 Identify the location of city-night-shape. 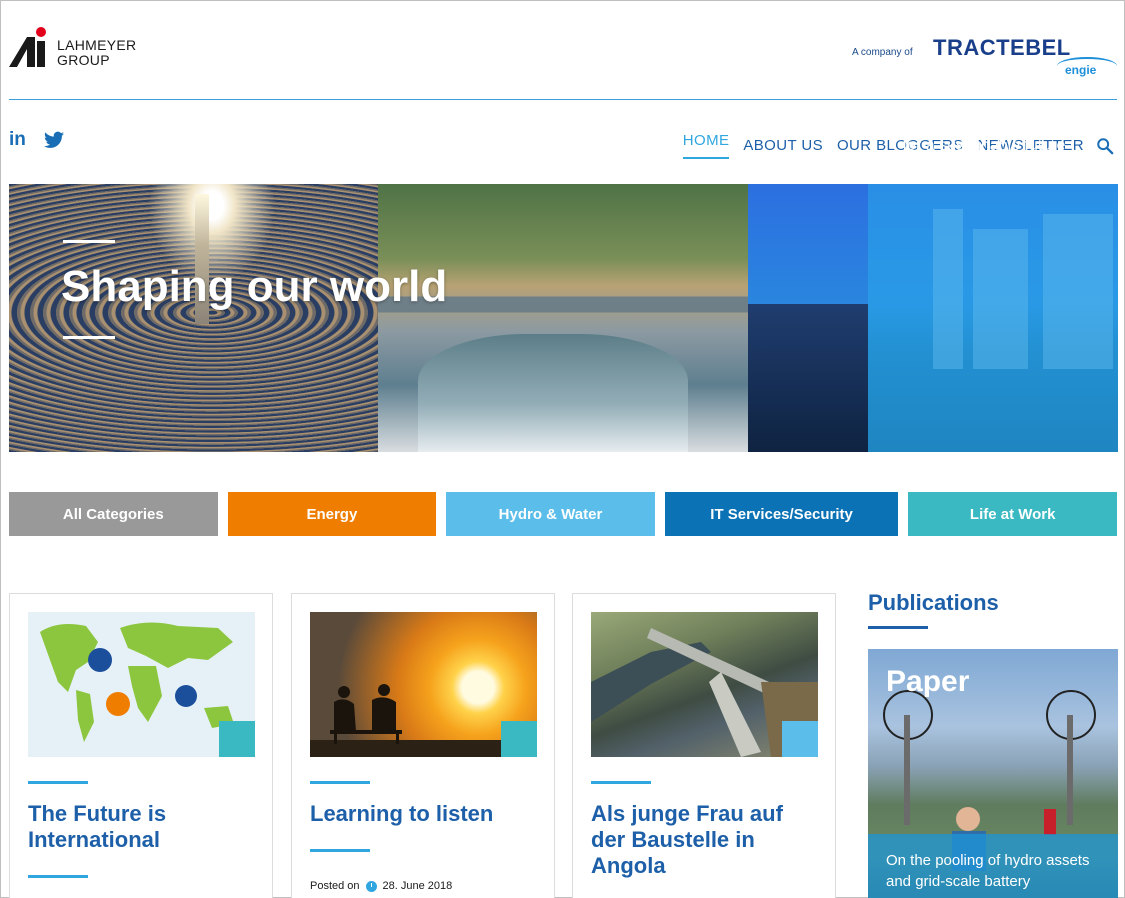
(808, 378).